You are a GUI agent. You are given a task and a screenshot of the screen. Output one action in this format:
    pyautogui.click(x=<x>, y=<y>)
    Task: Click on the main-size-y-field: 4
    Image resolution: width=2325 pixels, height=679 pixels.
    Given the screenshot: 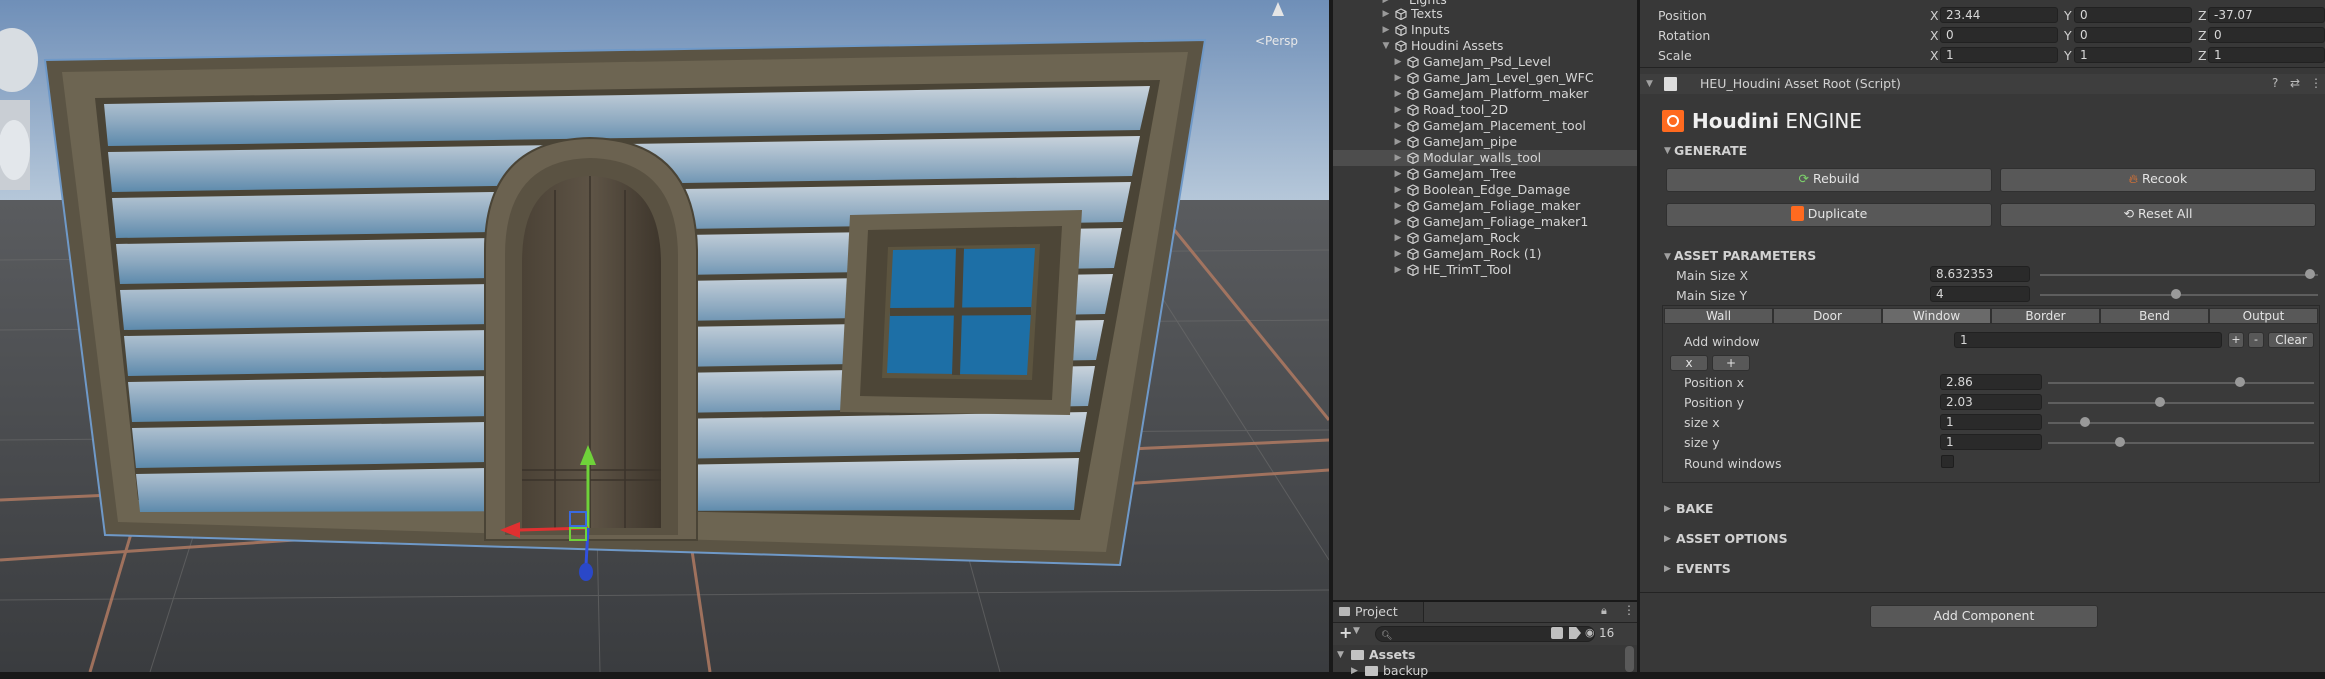 What is the action you would take?
    pyautogui.click(x=1980, y=294)
    